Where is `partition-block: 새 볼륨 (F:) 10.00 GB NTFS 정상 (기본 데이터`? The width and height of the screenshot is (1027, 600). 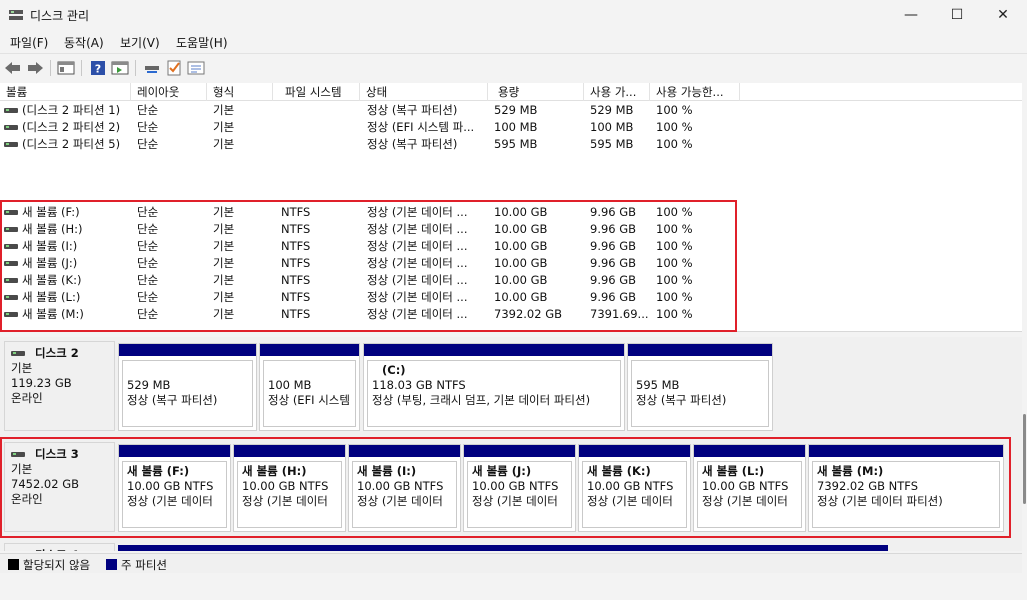
partition-block: 새 볼륨 (F:) 10.00 GB NTFS 정상 (기본 데이터 is located at coordinates (174, 488).